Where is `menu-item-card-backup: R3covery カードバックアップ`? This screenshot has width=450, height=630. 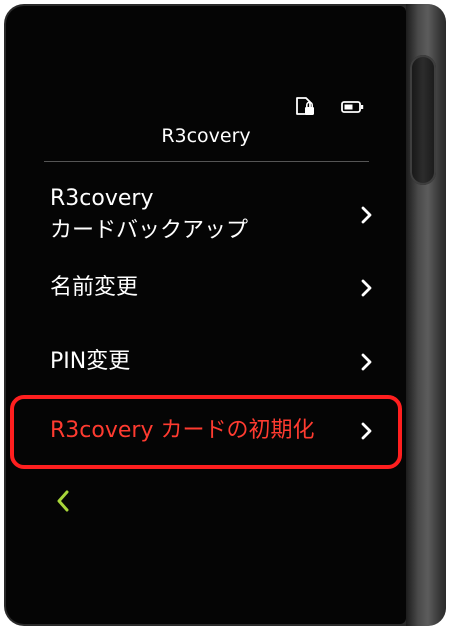
menu-item-card-backup: R3covery カードバックアップ is located at coordinates (209, 215).